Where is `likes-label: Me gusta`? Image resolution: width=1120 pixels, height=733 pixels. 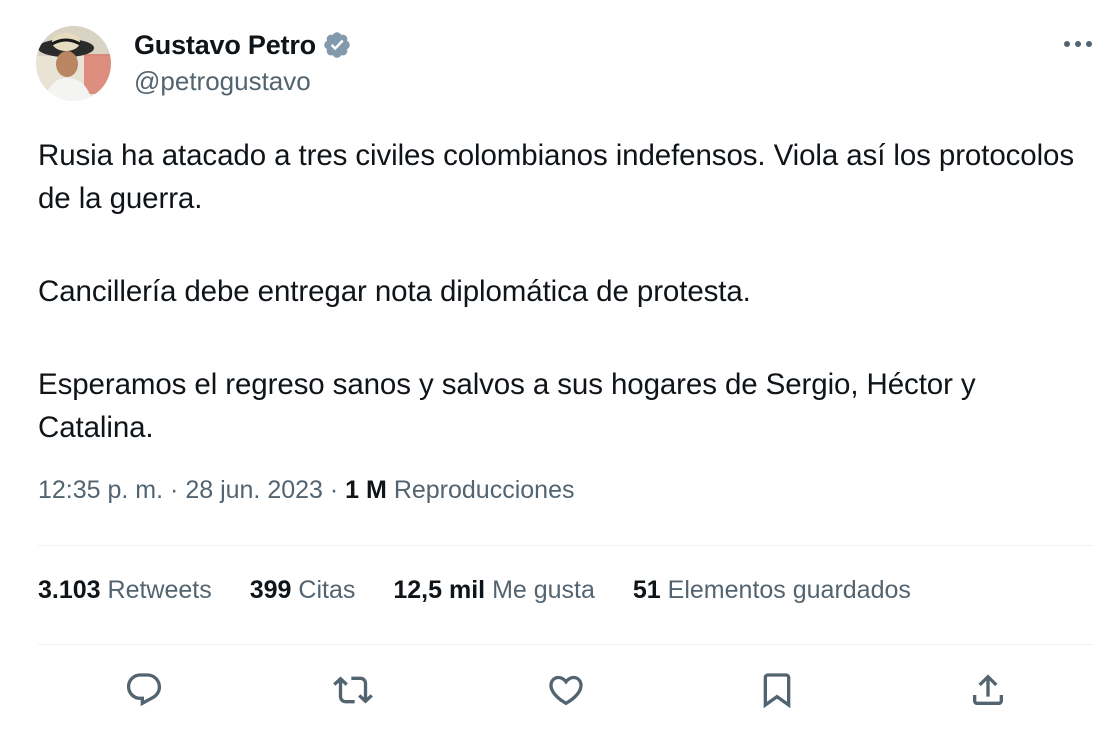
likes-label: Me gusta is located at coordinates (543, 590).